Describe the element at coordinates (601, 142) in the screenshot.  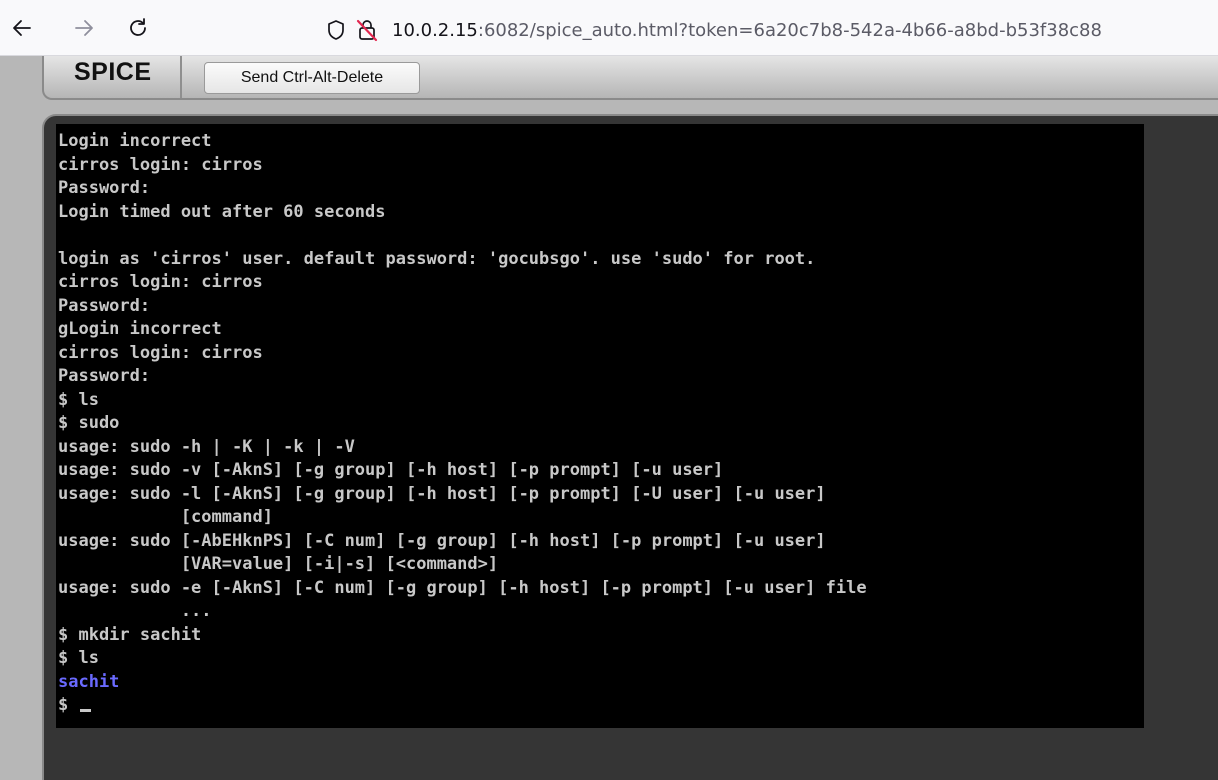
I see `console-line: Login incorrect` at that location.